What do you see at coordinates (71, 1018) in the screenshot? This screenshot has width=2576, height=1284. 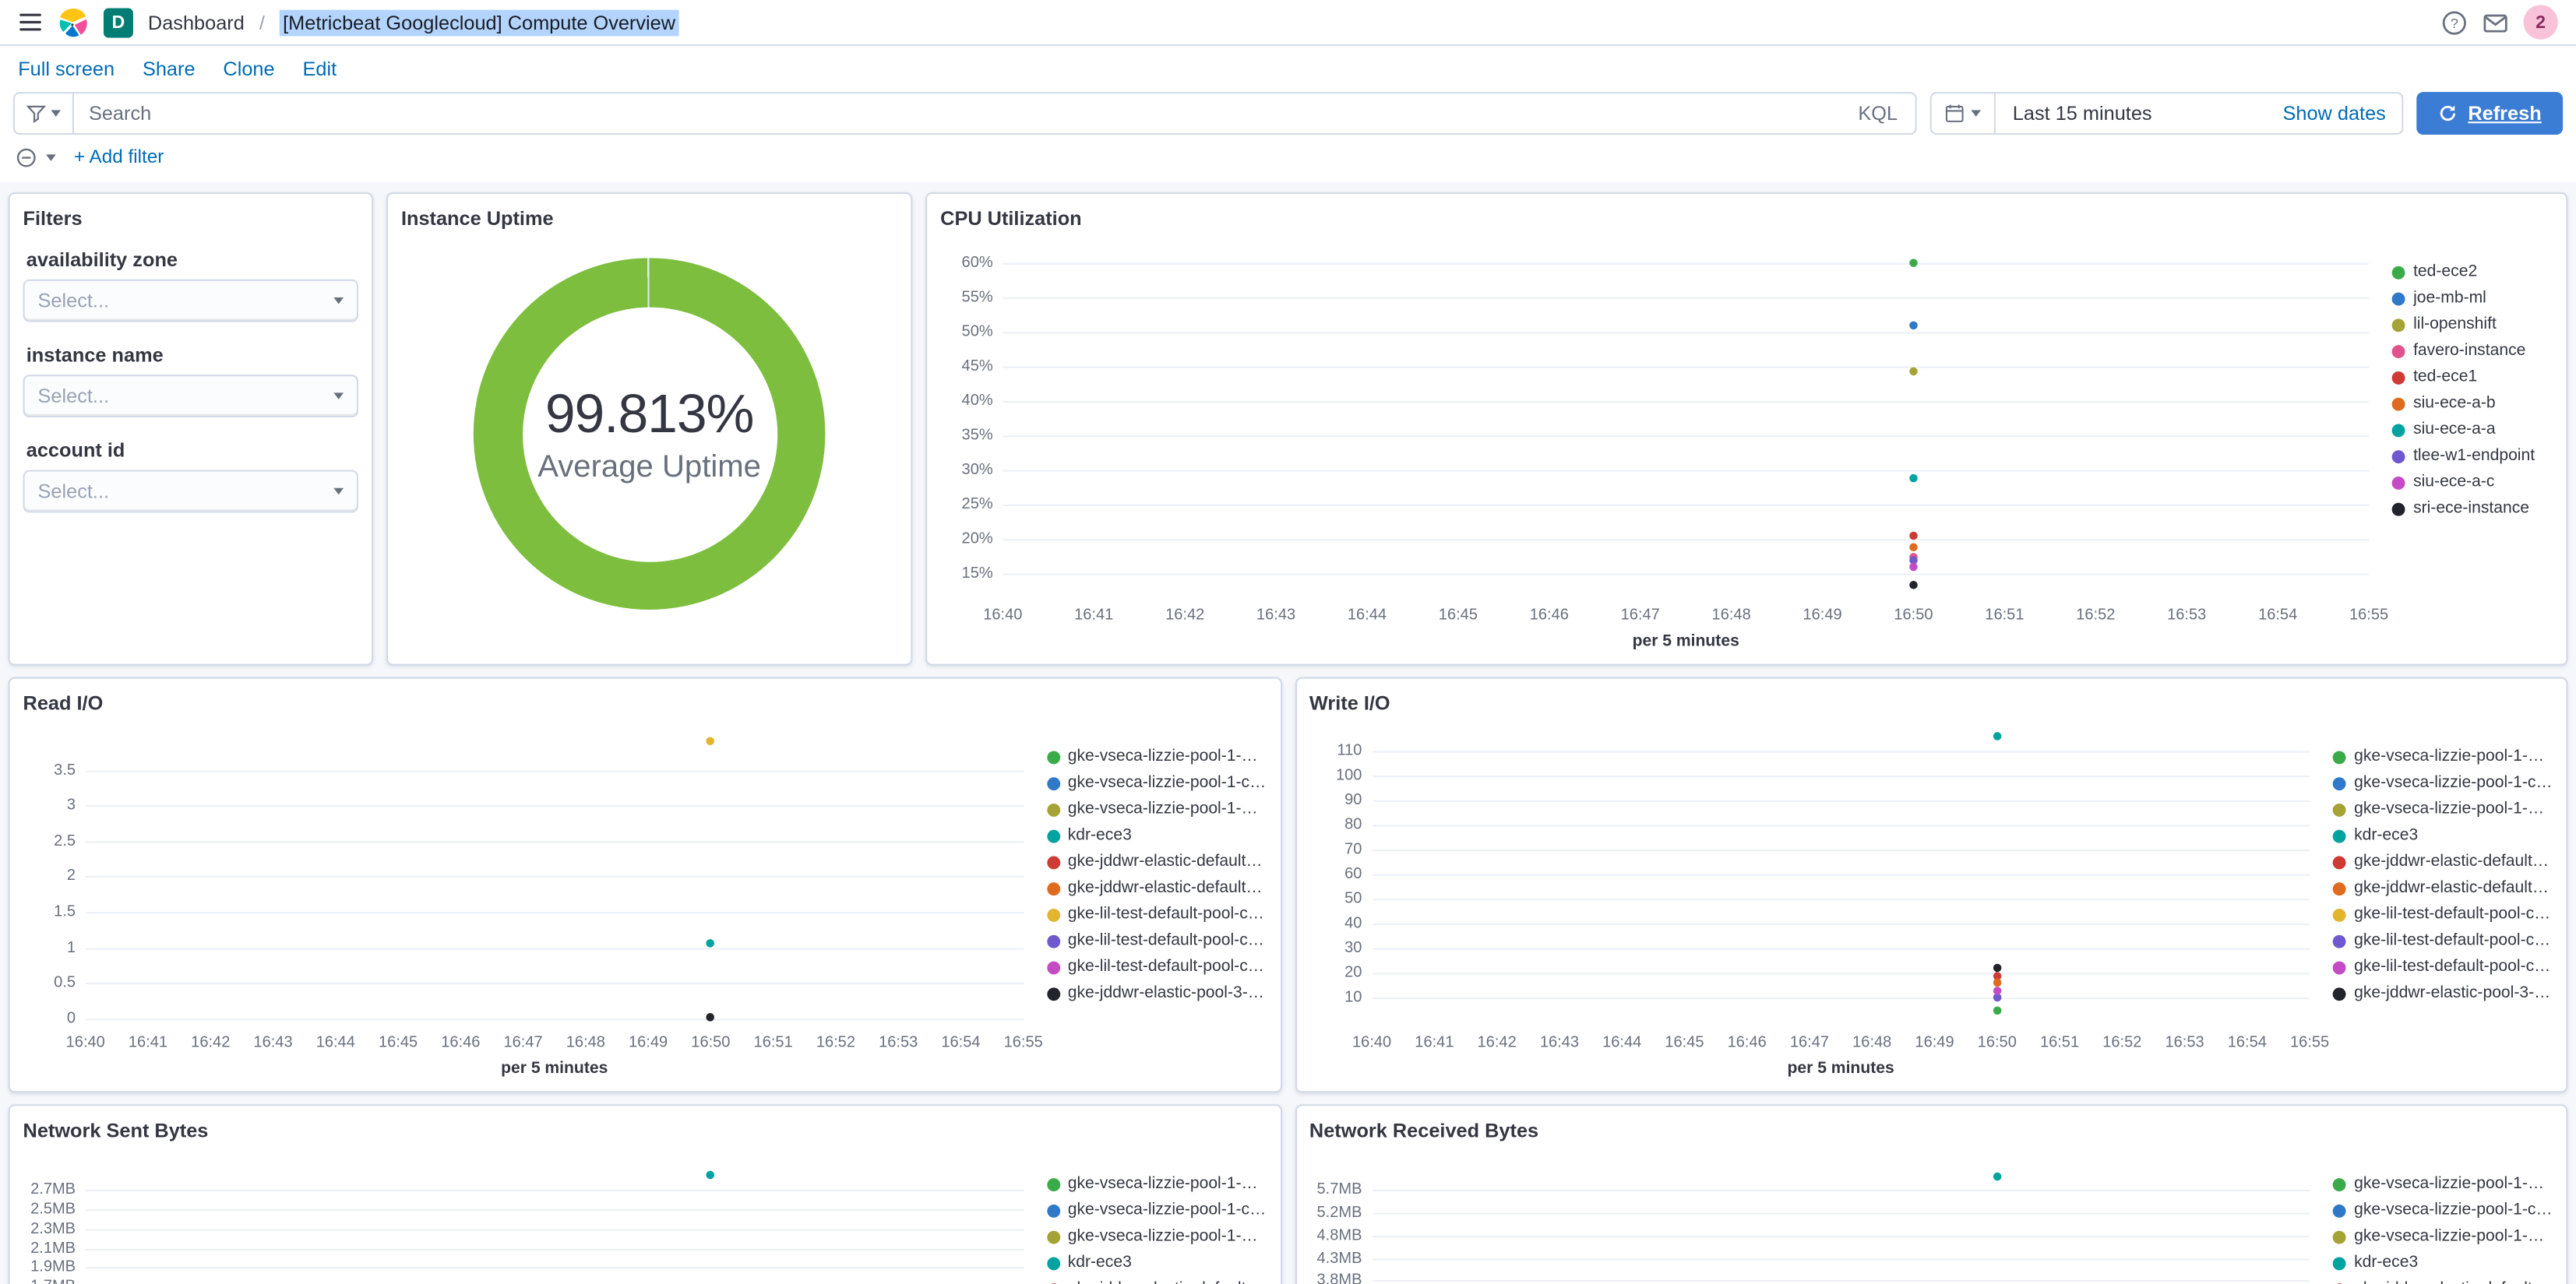 I see `y-tick-label: 0` at bounding box center [71, 1018].